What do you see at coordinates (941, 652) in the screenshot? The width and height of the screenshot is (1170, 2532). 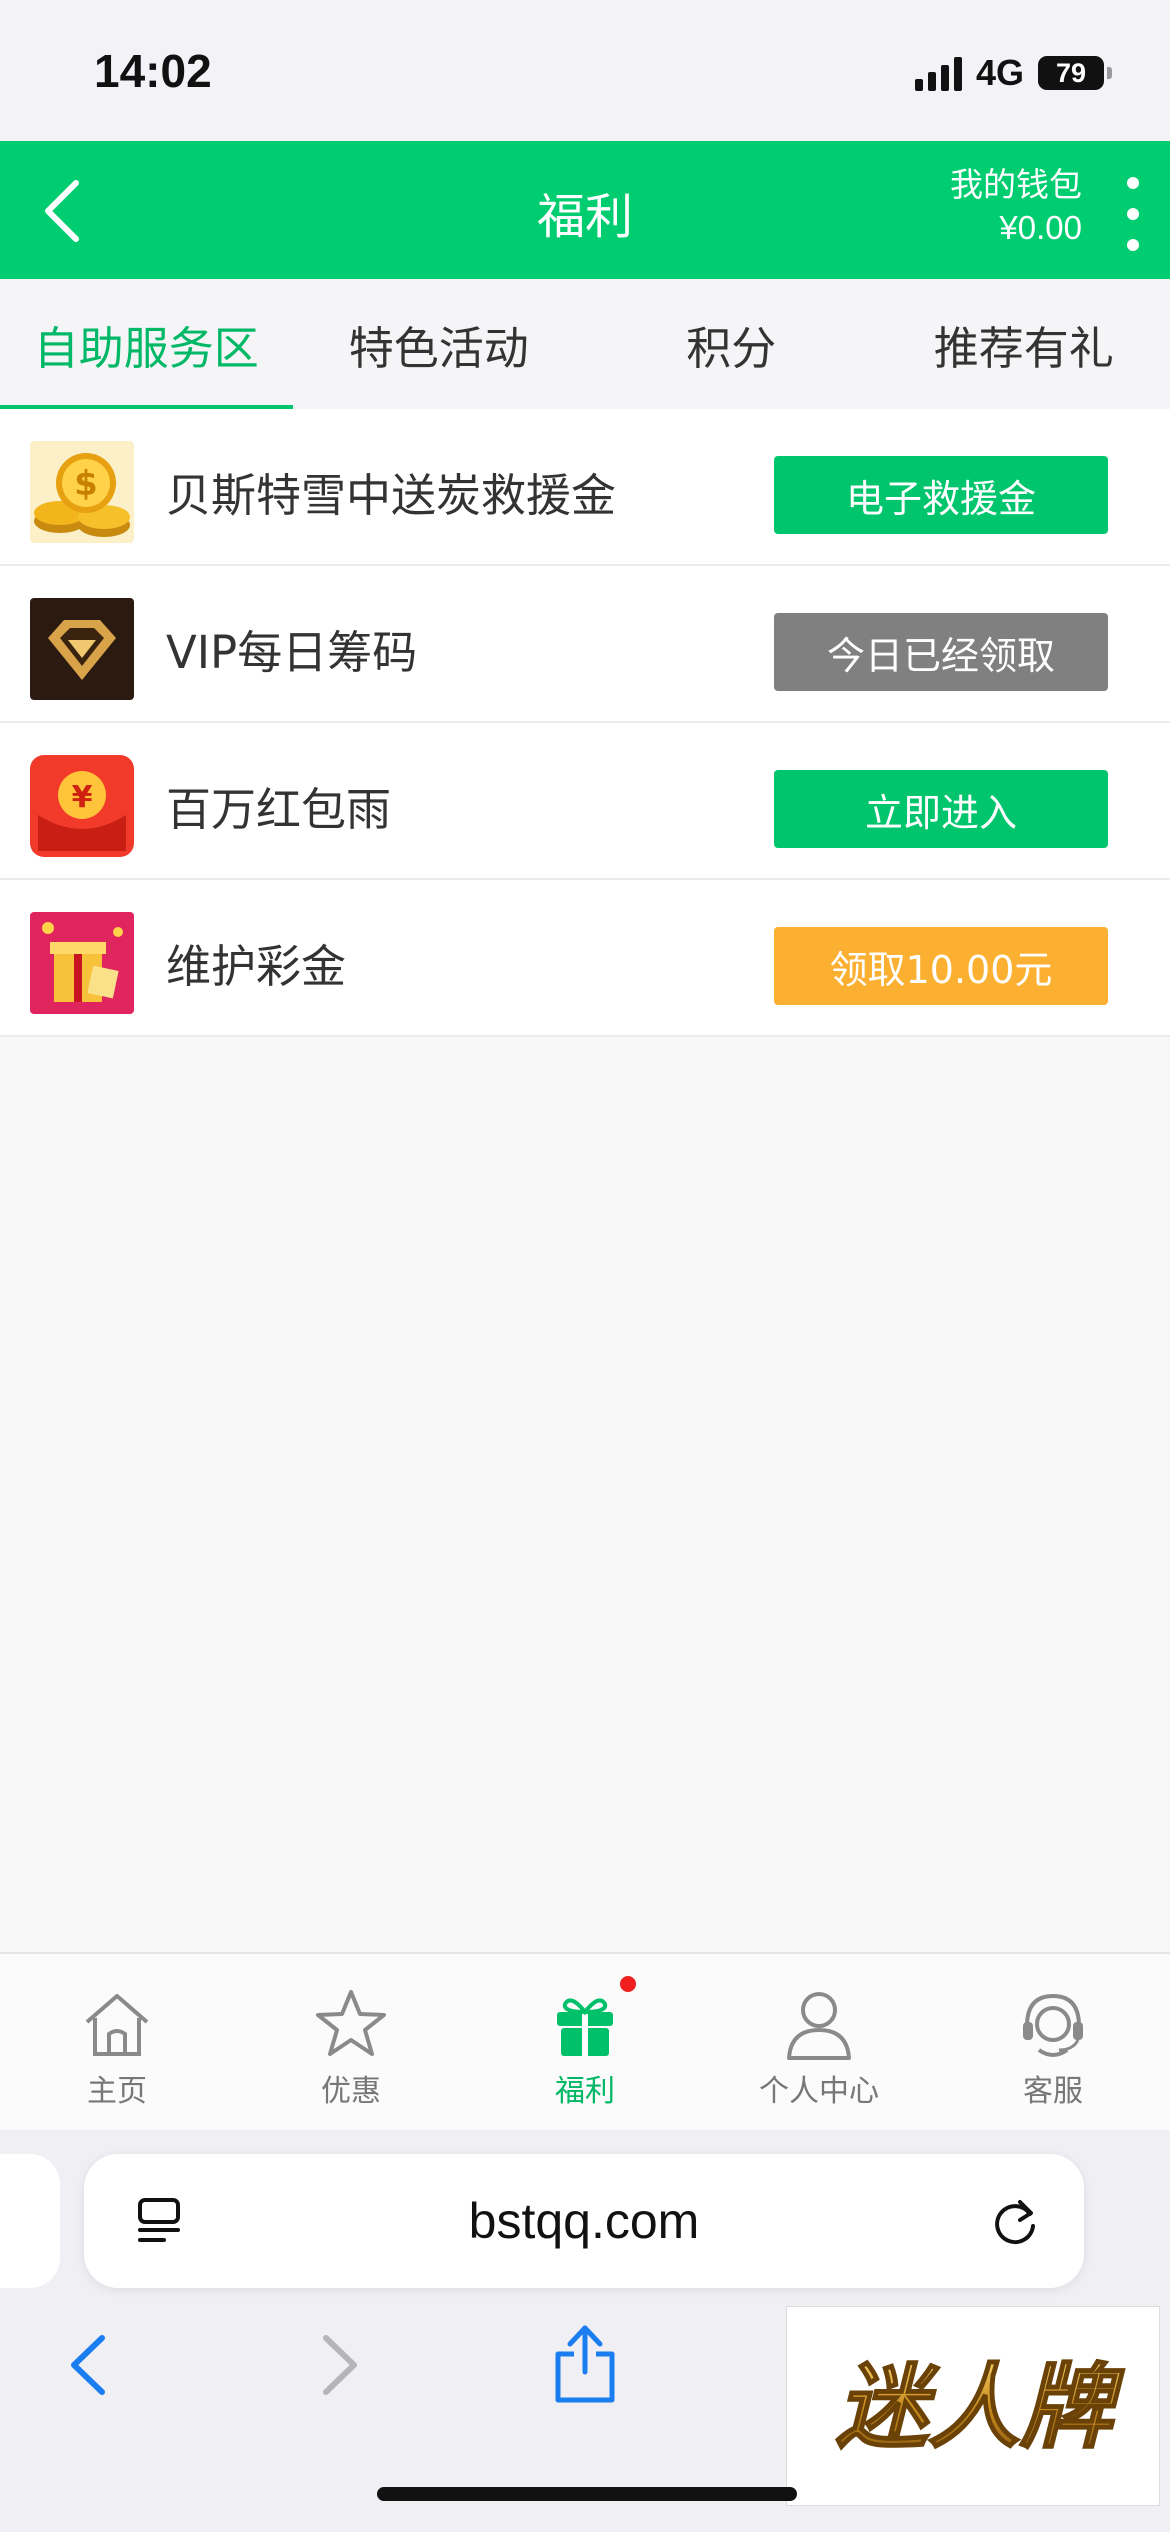 I see `claimed-today-button: 今日已经领取` at bounding box center [941, 652].